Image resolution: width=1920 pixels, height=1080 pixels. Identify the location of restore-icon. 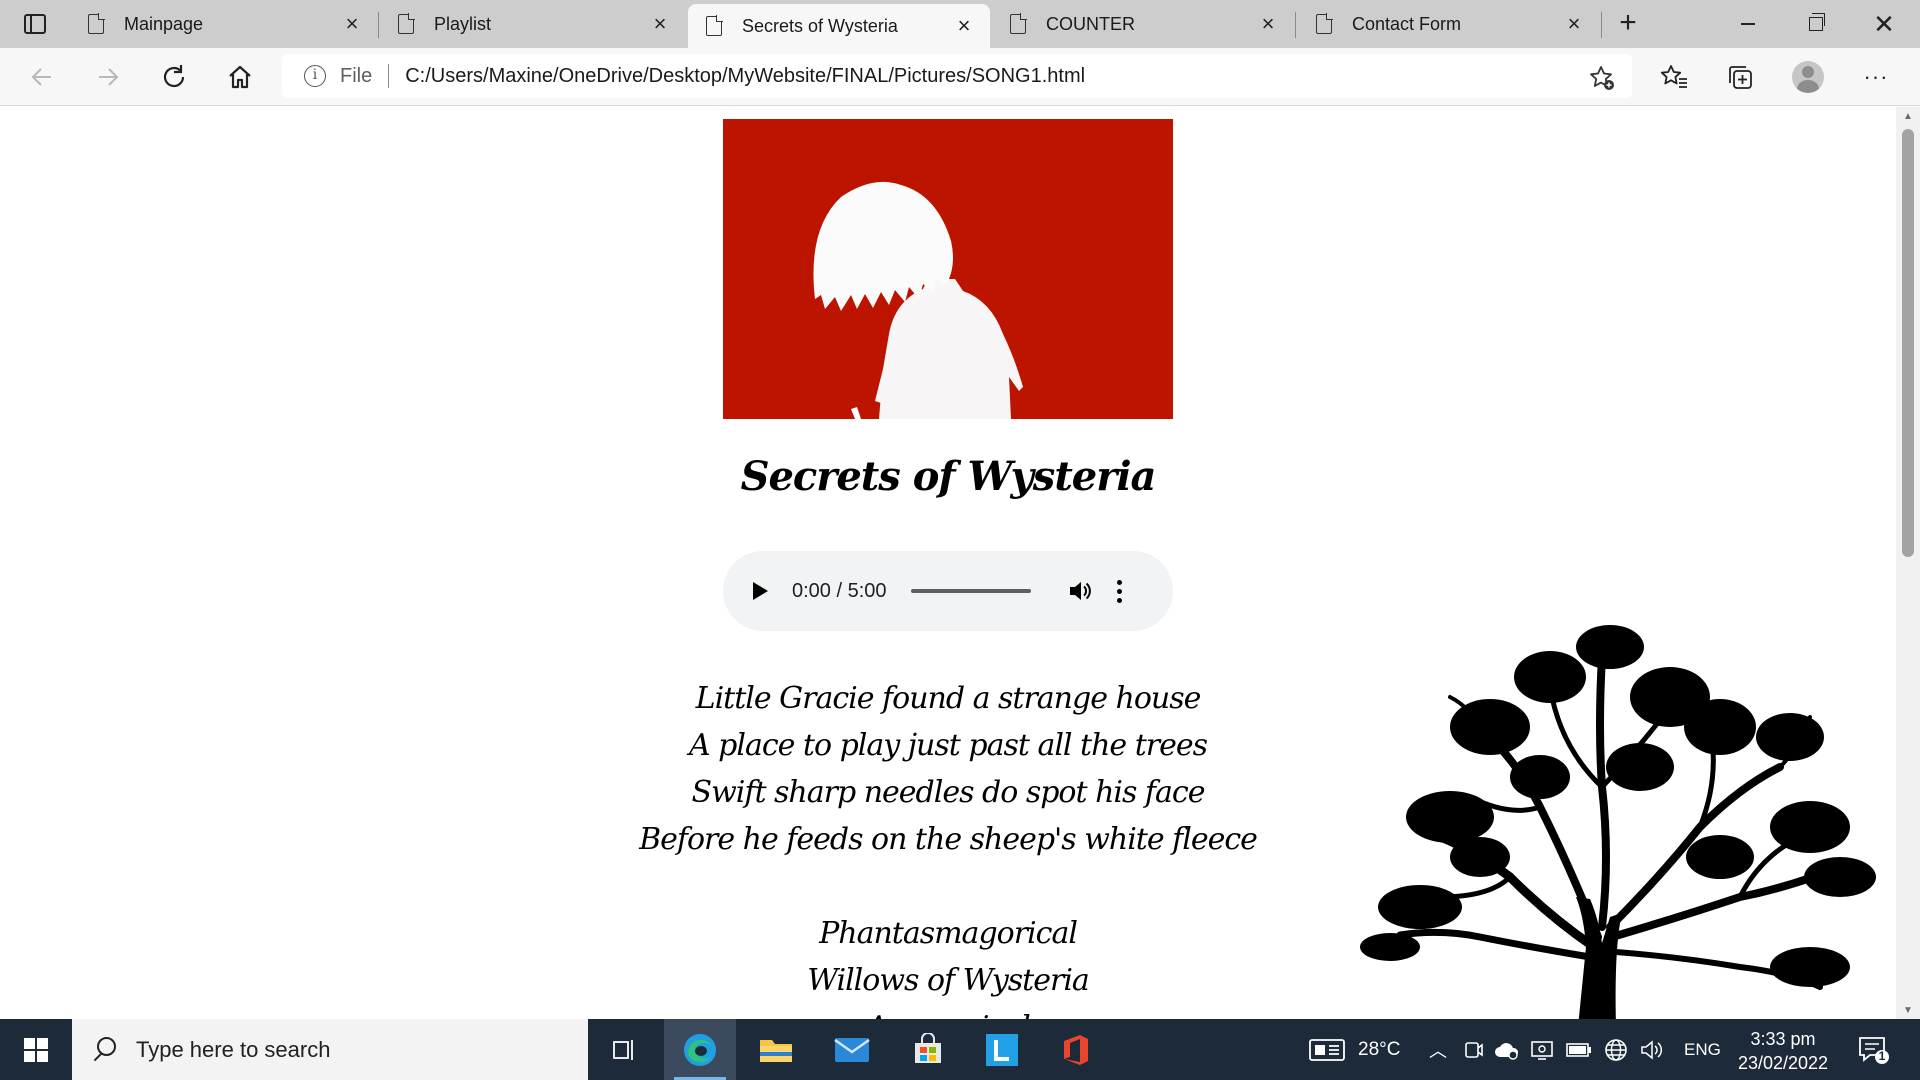
(1817, 22).